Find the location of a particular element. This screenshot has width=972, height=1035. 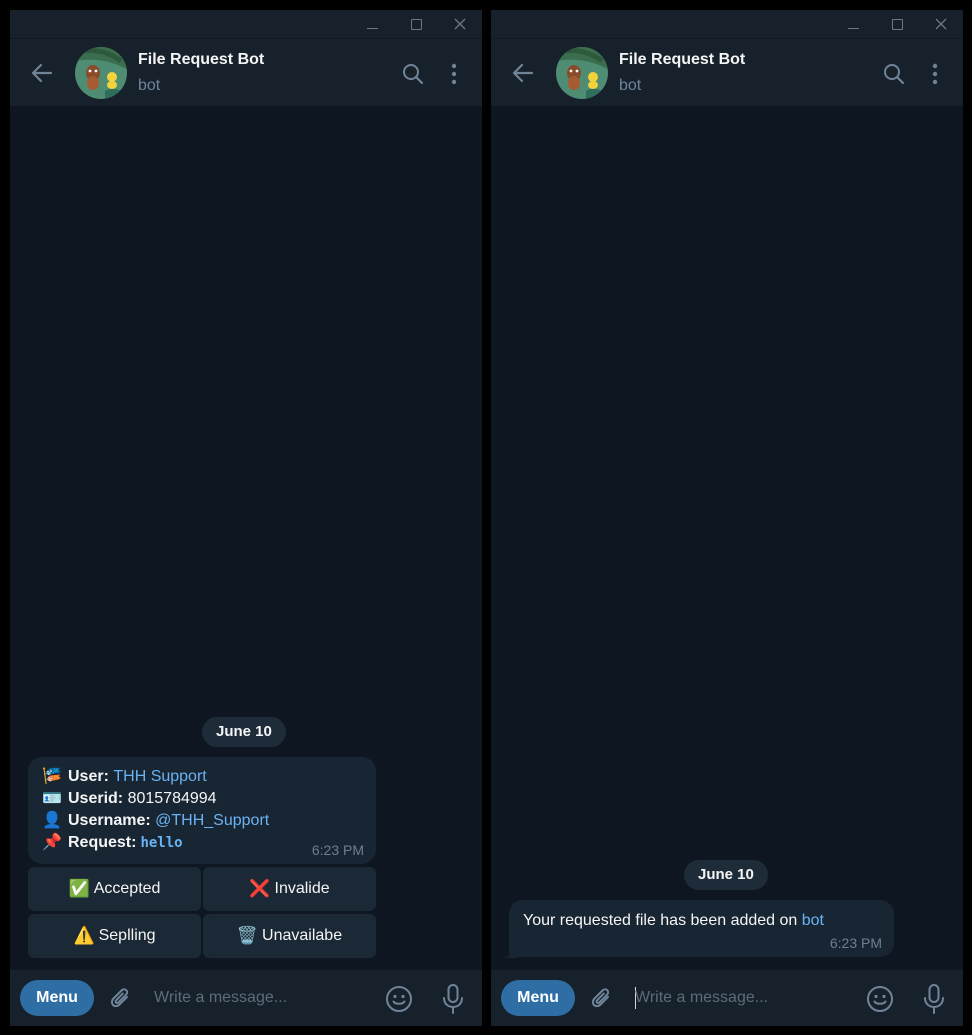

person-emoji-icon: 👤 is located at coordinates (52, 820).